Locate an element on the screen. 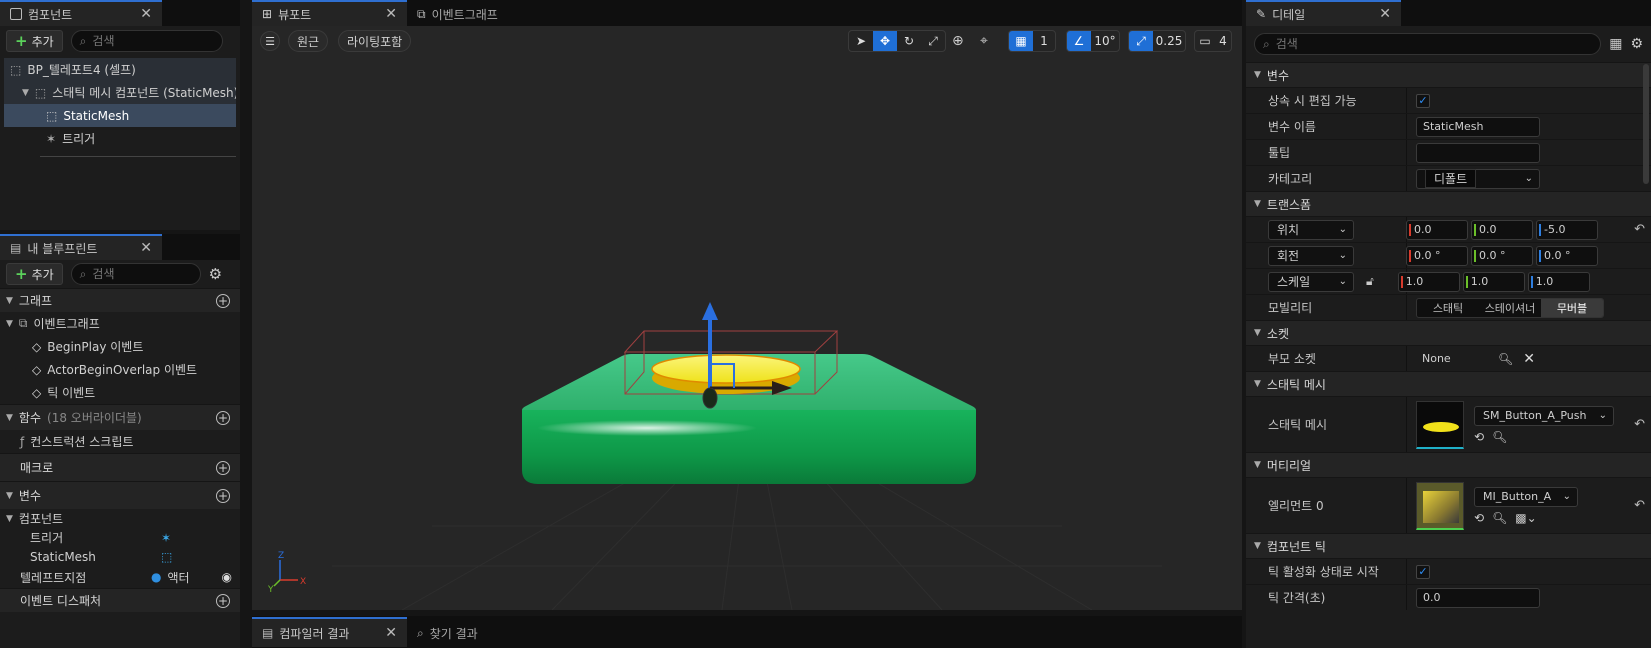  tree-static-mesh-component: ▼ ⬚ 스태틱 메시 컴포넌트 (StaticMesh) is located at coordinates (120, 92).